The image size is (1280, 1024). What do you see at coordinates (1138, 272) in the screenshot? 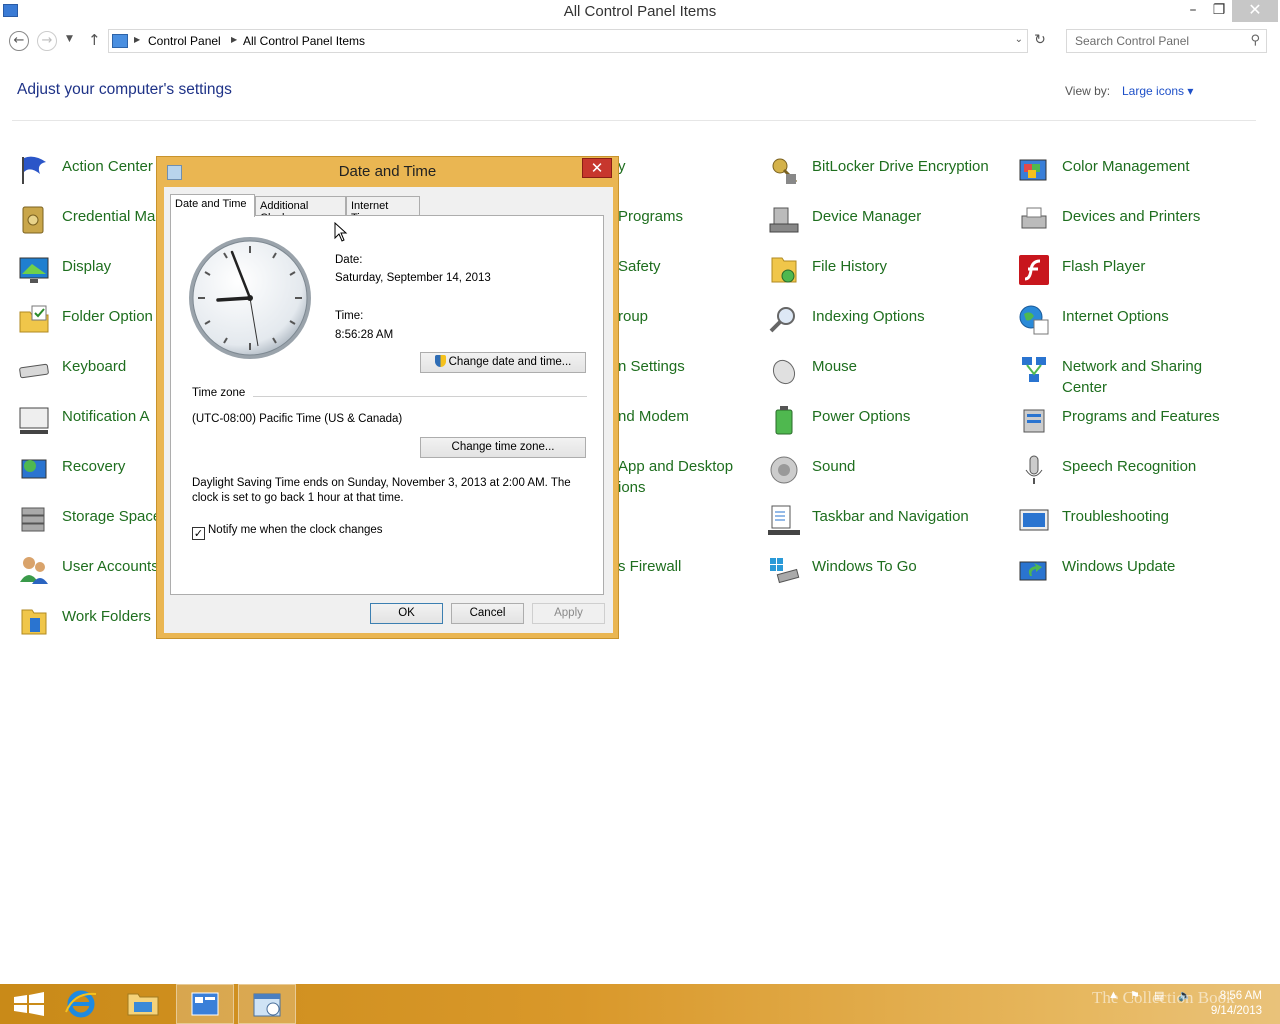
I see `flash-player-item: Flash Player` at bounding box center [1138, 272].